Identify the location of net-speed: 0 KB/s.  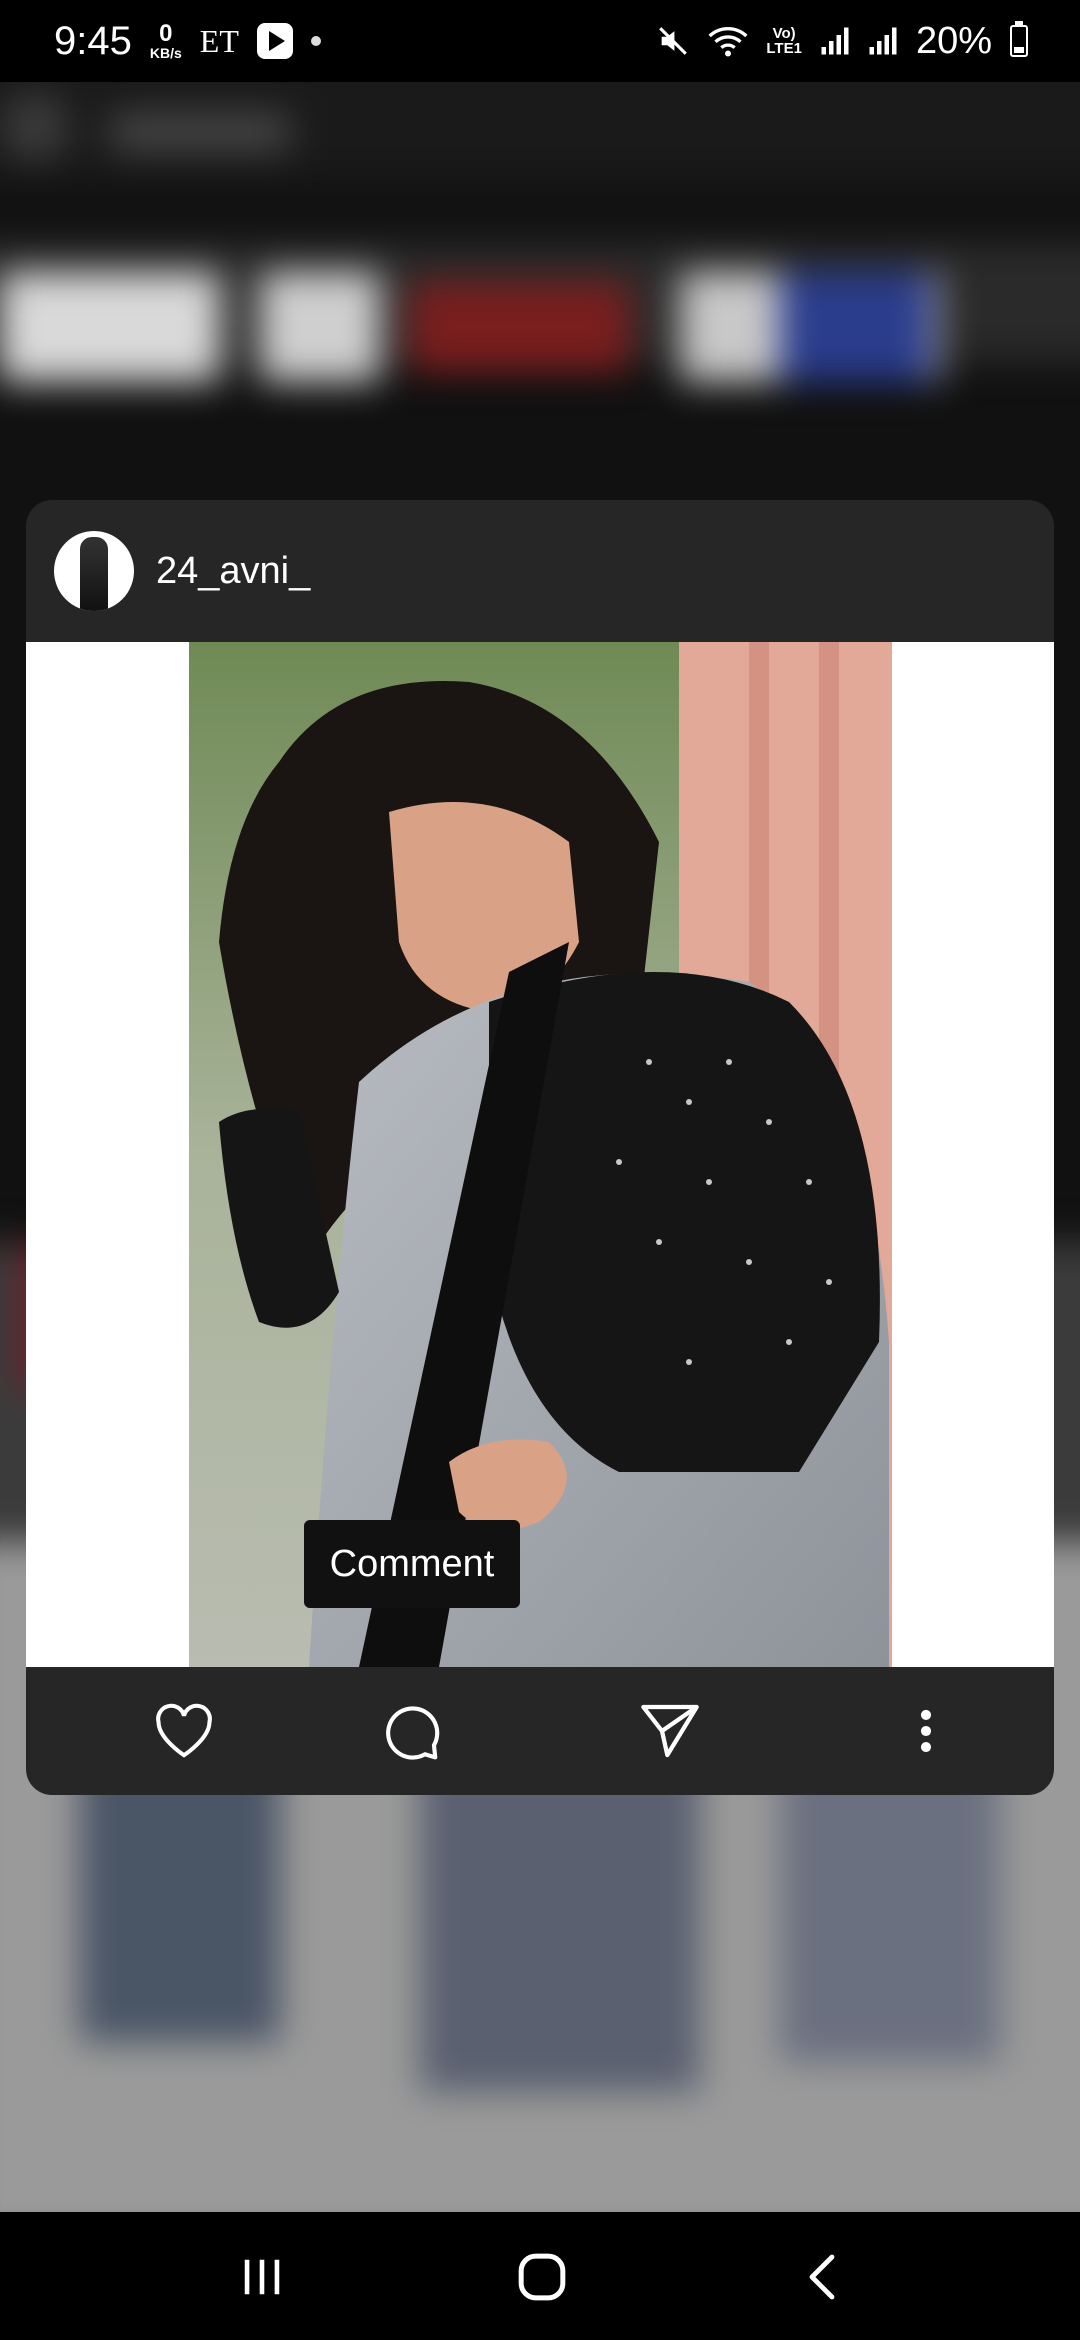
(165, 40).